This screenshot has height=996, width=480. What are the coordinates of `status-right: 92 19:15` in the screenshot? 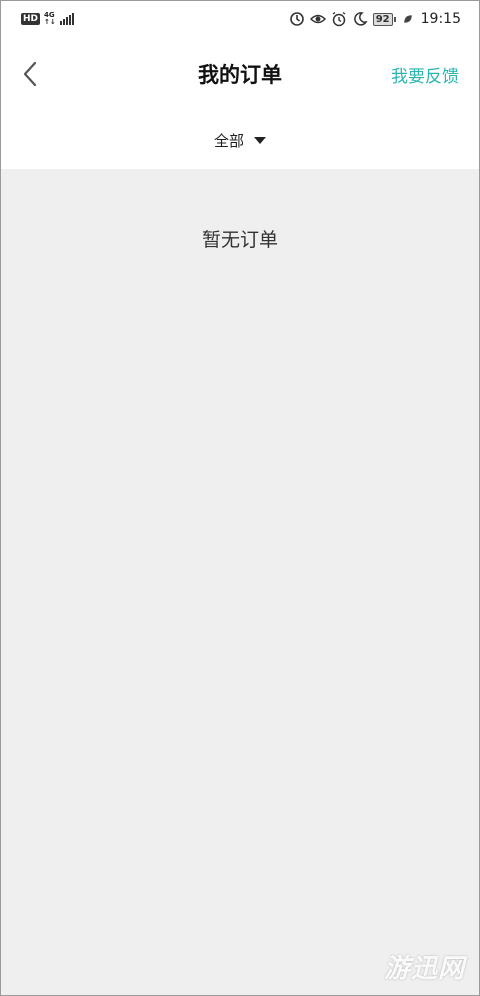 It's located at (375, 19).